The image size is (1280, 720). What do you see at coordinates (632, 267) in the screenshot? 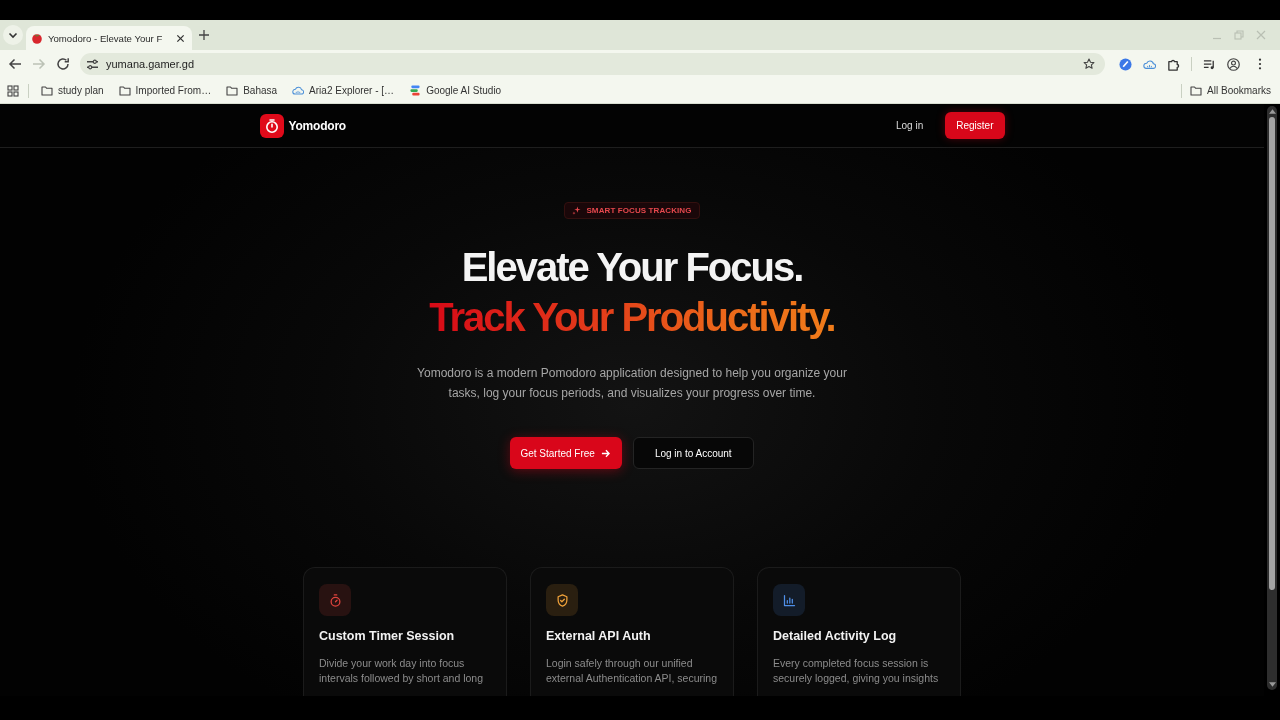
I see `hero-heading: Elevate Your Focus.` at bounding box center [632, 267].